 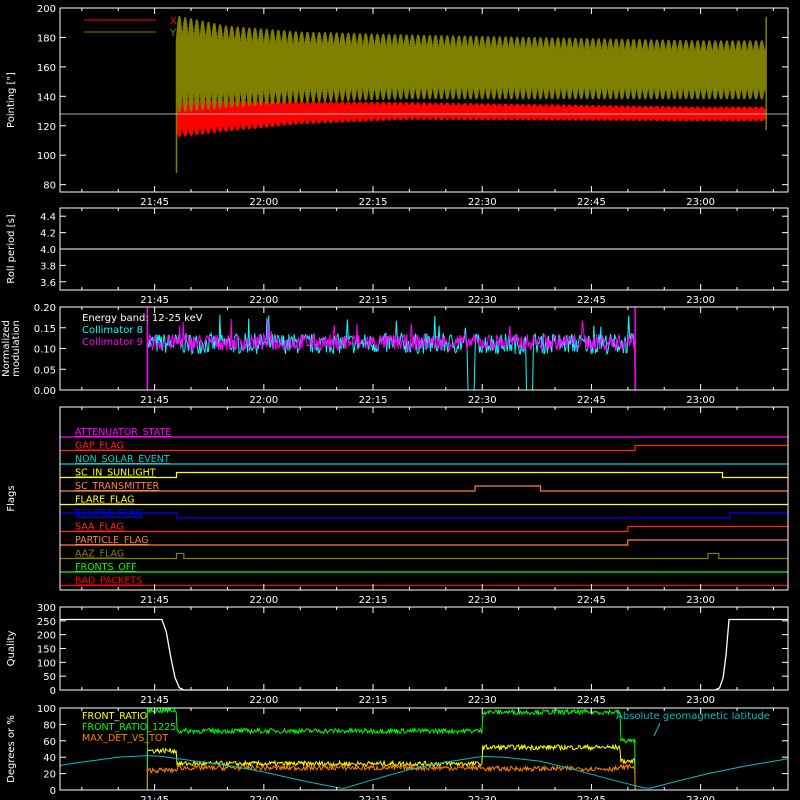 What do you see at coordinates (693, 716) in the screenshot?
I see `geomagnetic-latitude-label: Absolute geomagnetic latitude` at bounding box center [693, 716].